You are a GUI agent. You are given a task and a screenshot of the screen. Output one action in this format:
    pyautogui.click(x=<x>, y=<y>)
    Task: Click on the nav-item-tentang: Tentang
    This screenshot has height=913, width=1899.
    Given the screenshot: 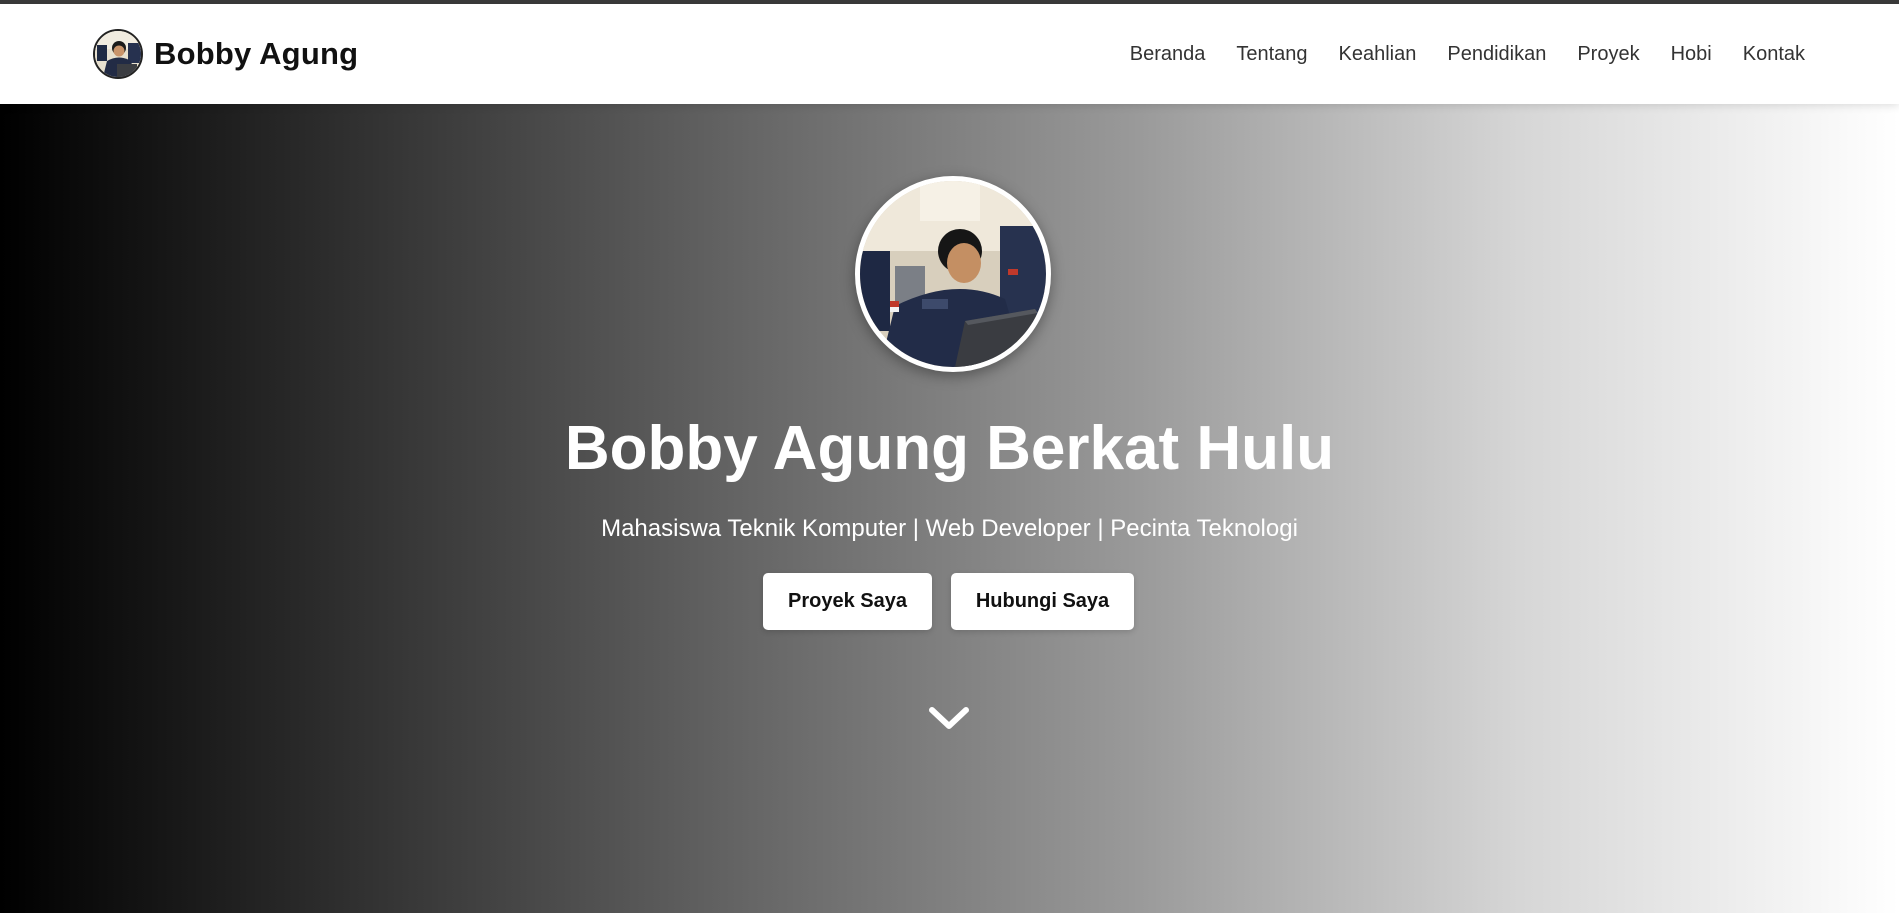 What is the action you would take?
    pyautogui.click(x=1271, y=54)
    